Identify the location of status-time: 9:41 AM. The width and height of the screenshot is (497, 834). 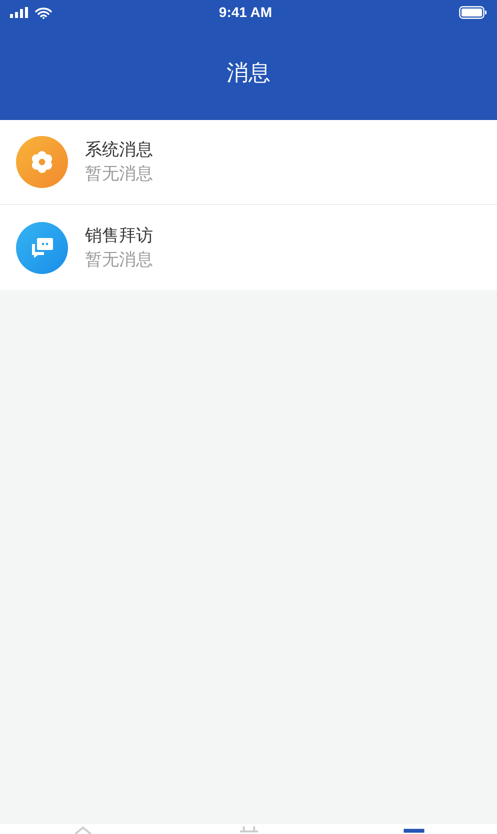
(246, 12).